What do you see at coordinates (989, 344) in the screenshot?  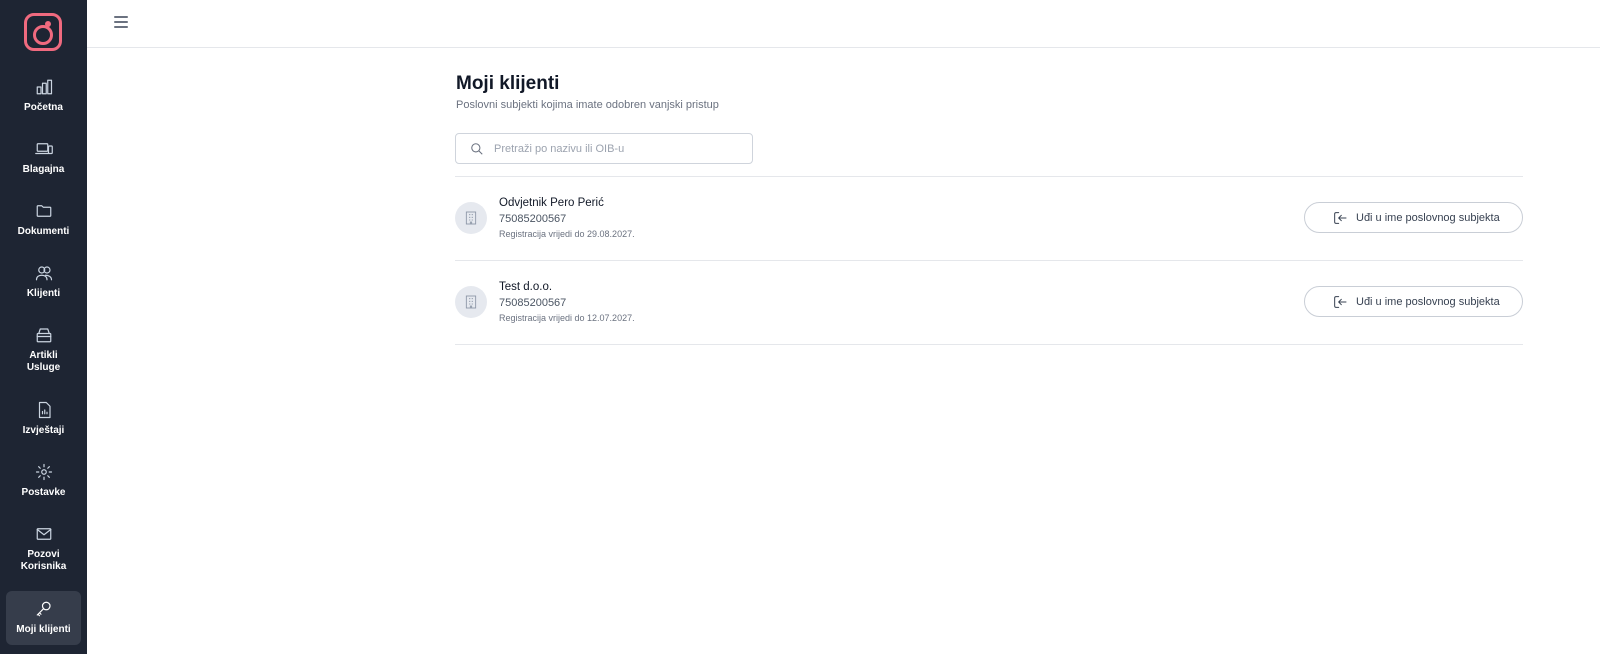 I see `divider` at bounding box center [989, 344].